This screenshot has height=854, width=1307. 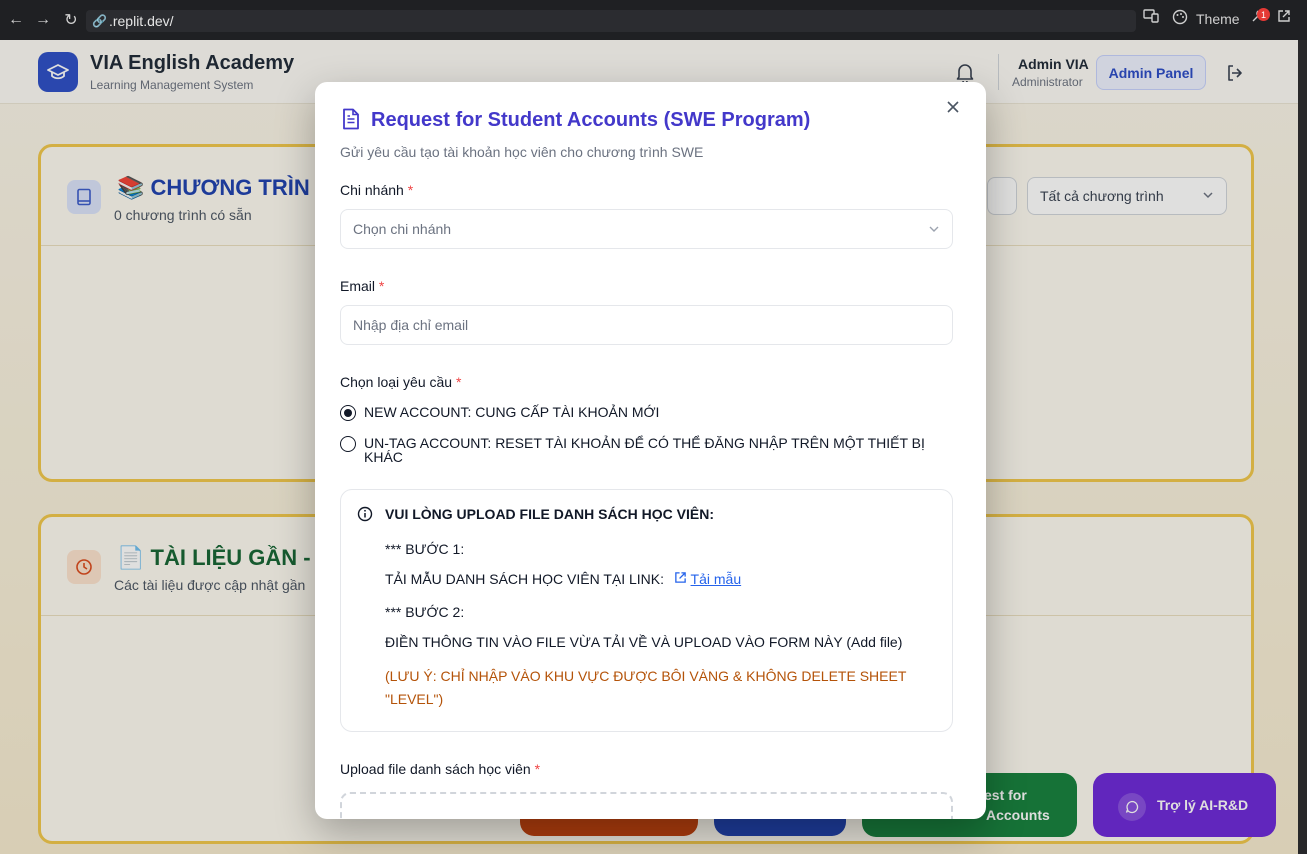 What do you see at coordinates (348, 413) in the screenshot?
I see `radio-button-checked` at bounding box center [348, 413].